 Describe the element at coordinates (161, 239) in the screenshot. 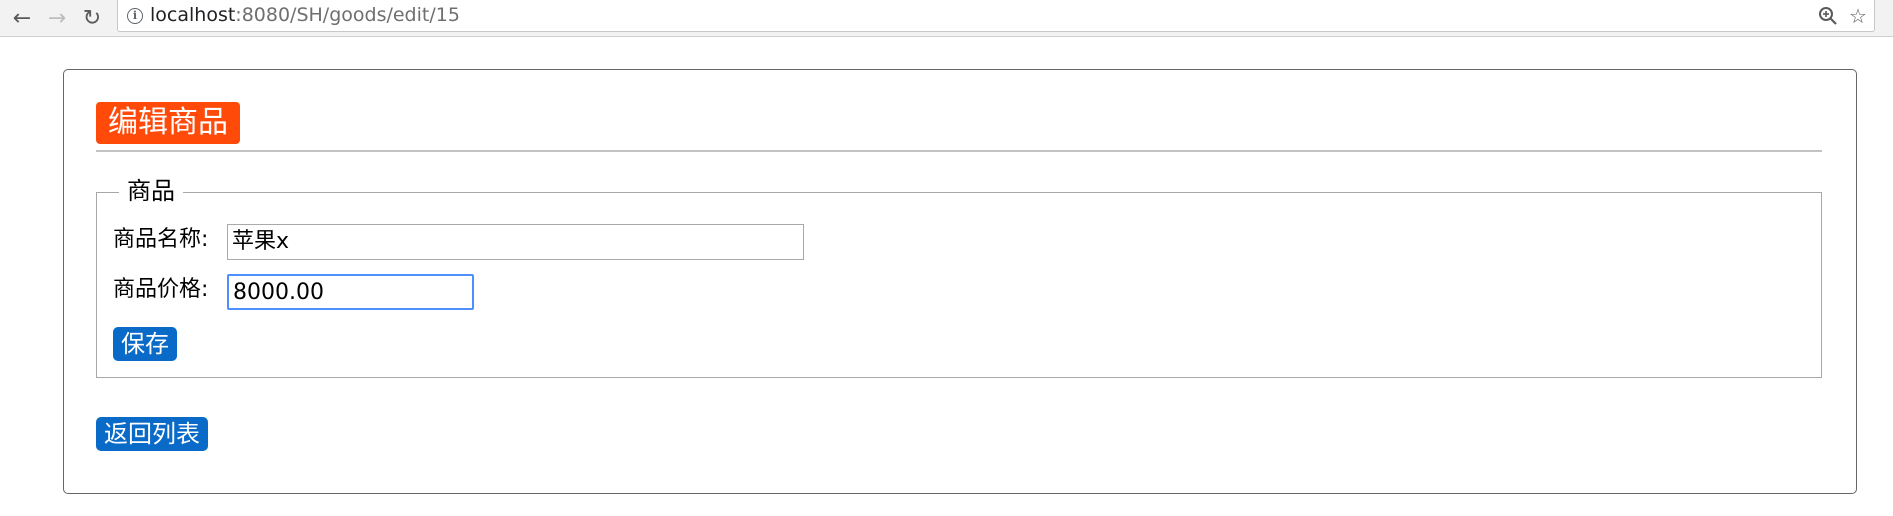

I see `name-label: 商品名称:` at that location.